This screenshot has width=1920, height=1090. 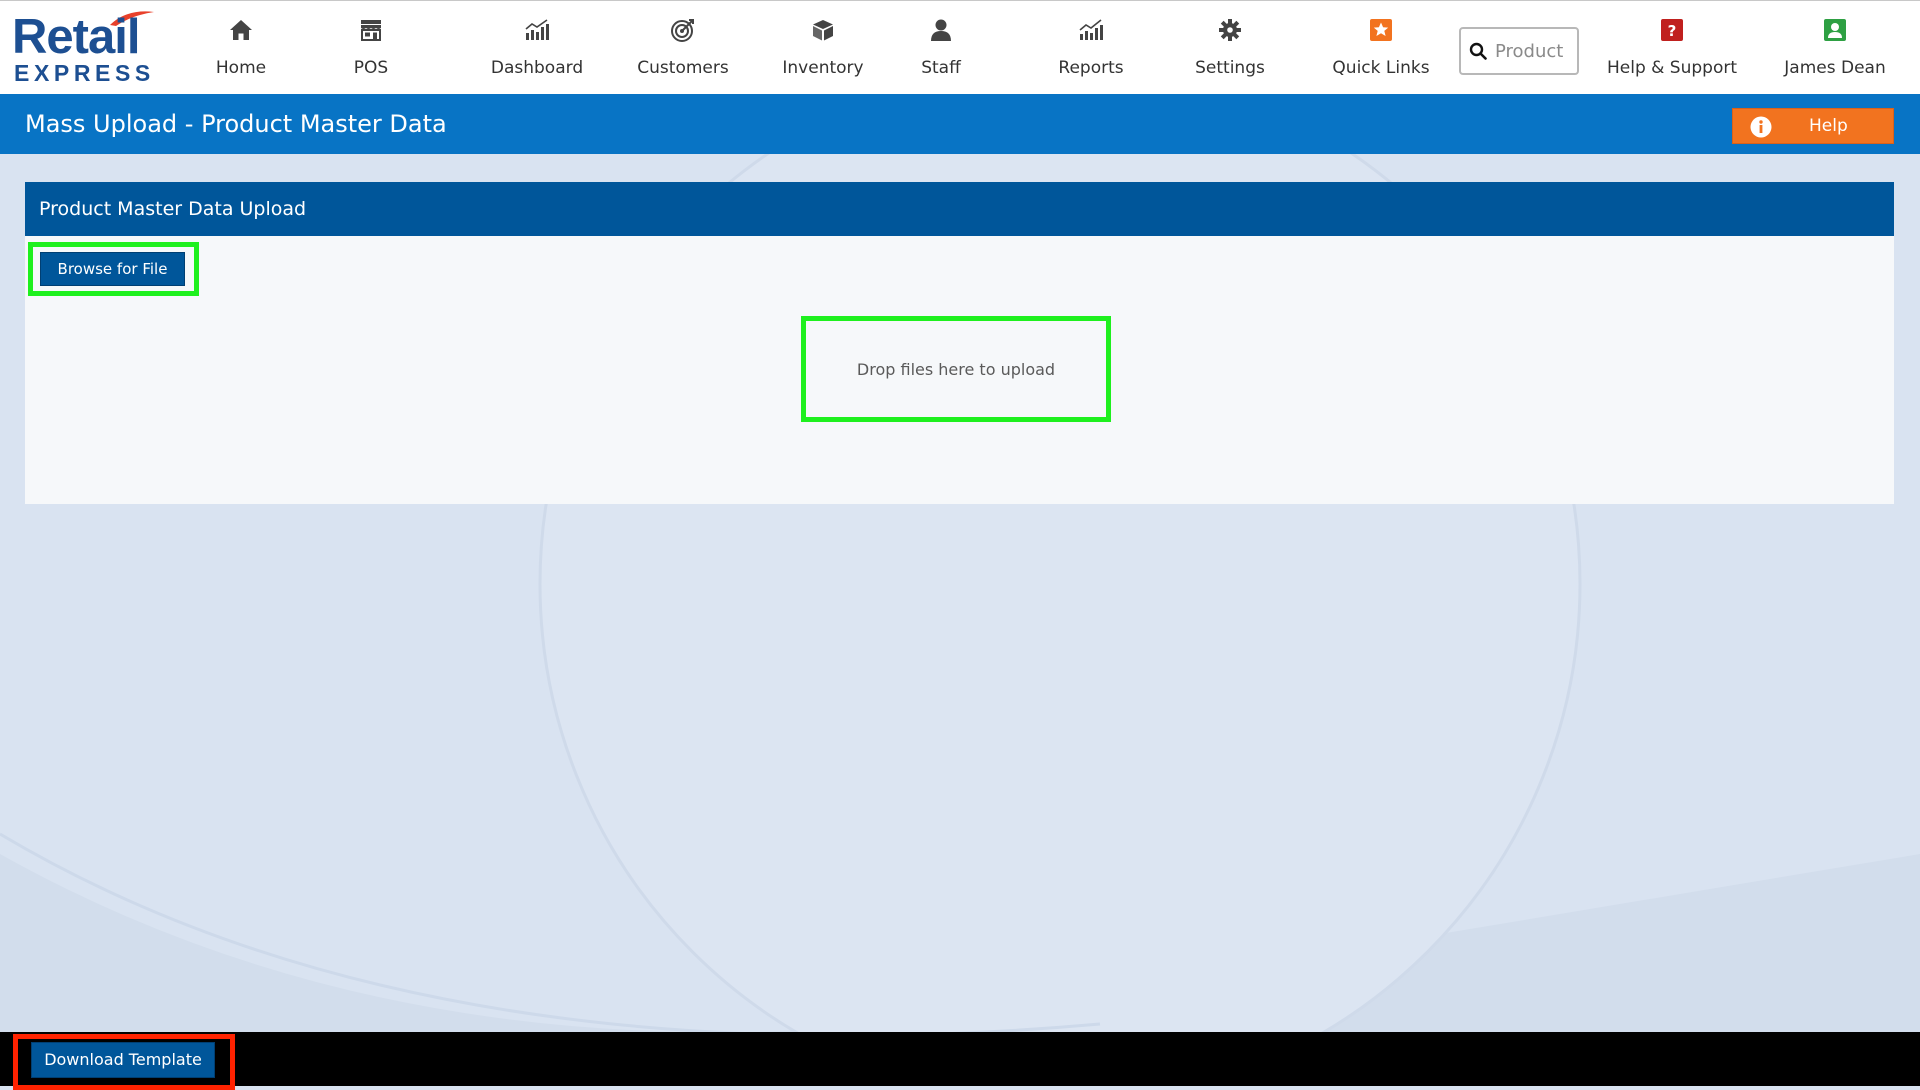 I want to click on question-icon: ?, so click(x=1672, y=30).